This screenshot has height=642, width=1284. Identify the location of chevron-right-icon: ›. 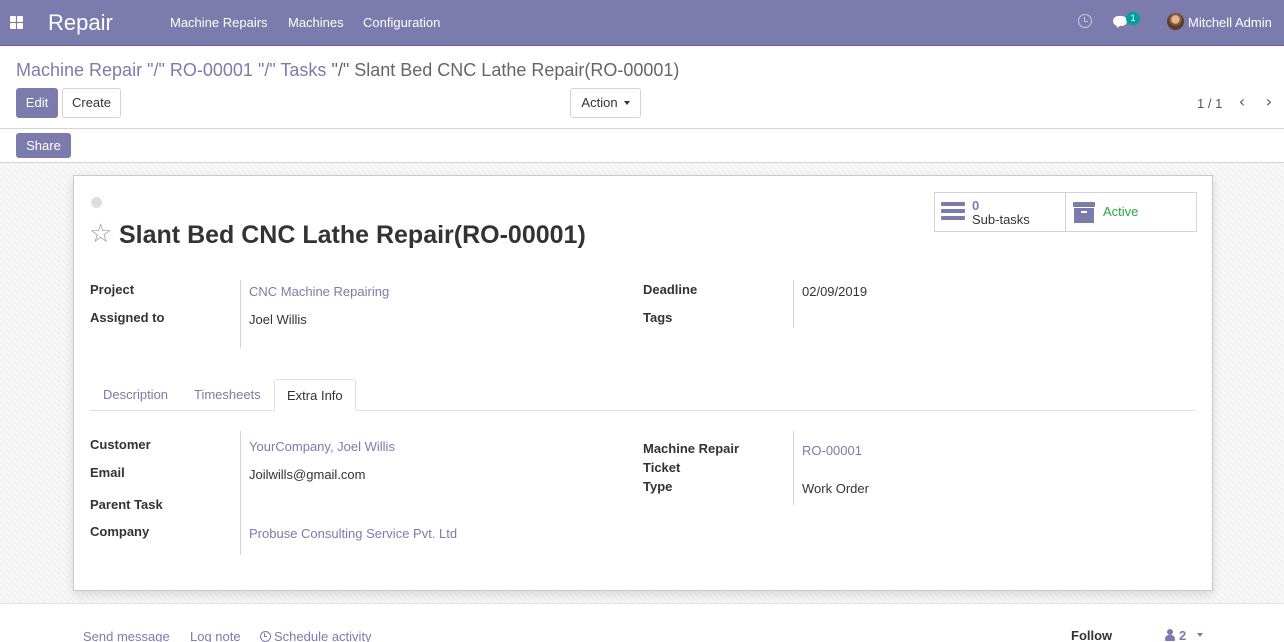
(1269, 102).